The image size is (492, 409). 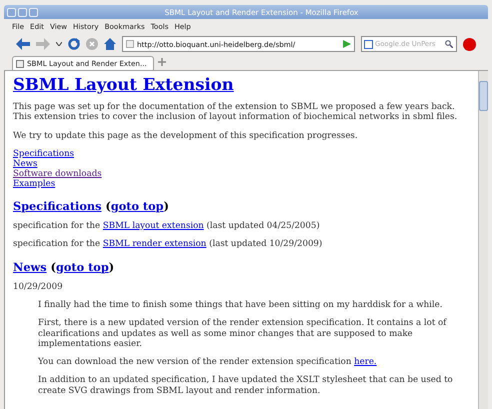 I want to click on paragraph: I finally had the time to finish some things that have been sitting on my harddisk for a while., so click(x=240, y=305).